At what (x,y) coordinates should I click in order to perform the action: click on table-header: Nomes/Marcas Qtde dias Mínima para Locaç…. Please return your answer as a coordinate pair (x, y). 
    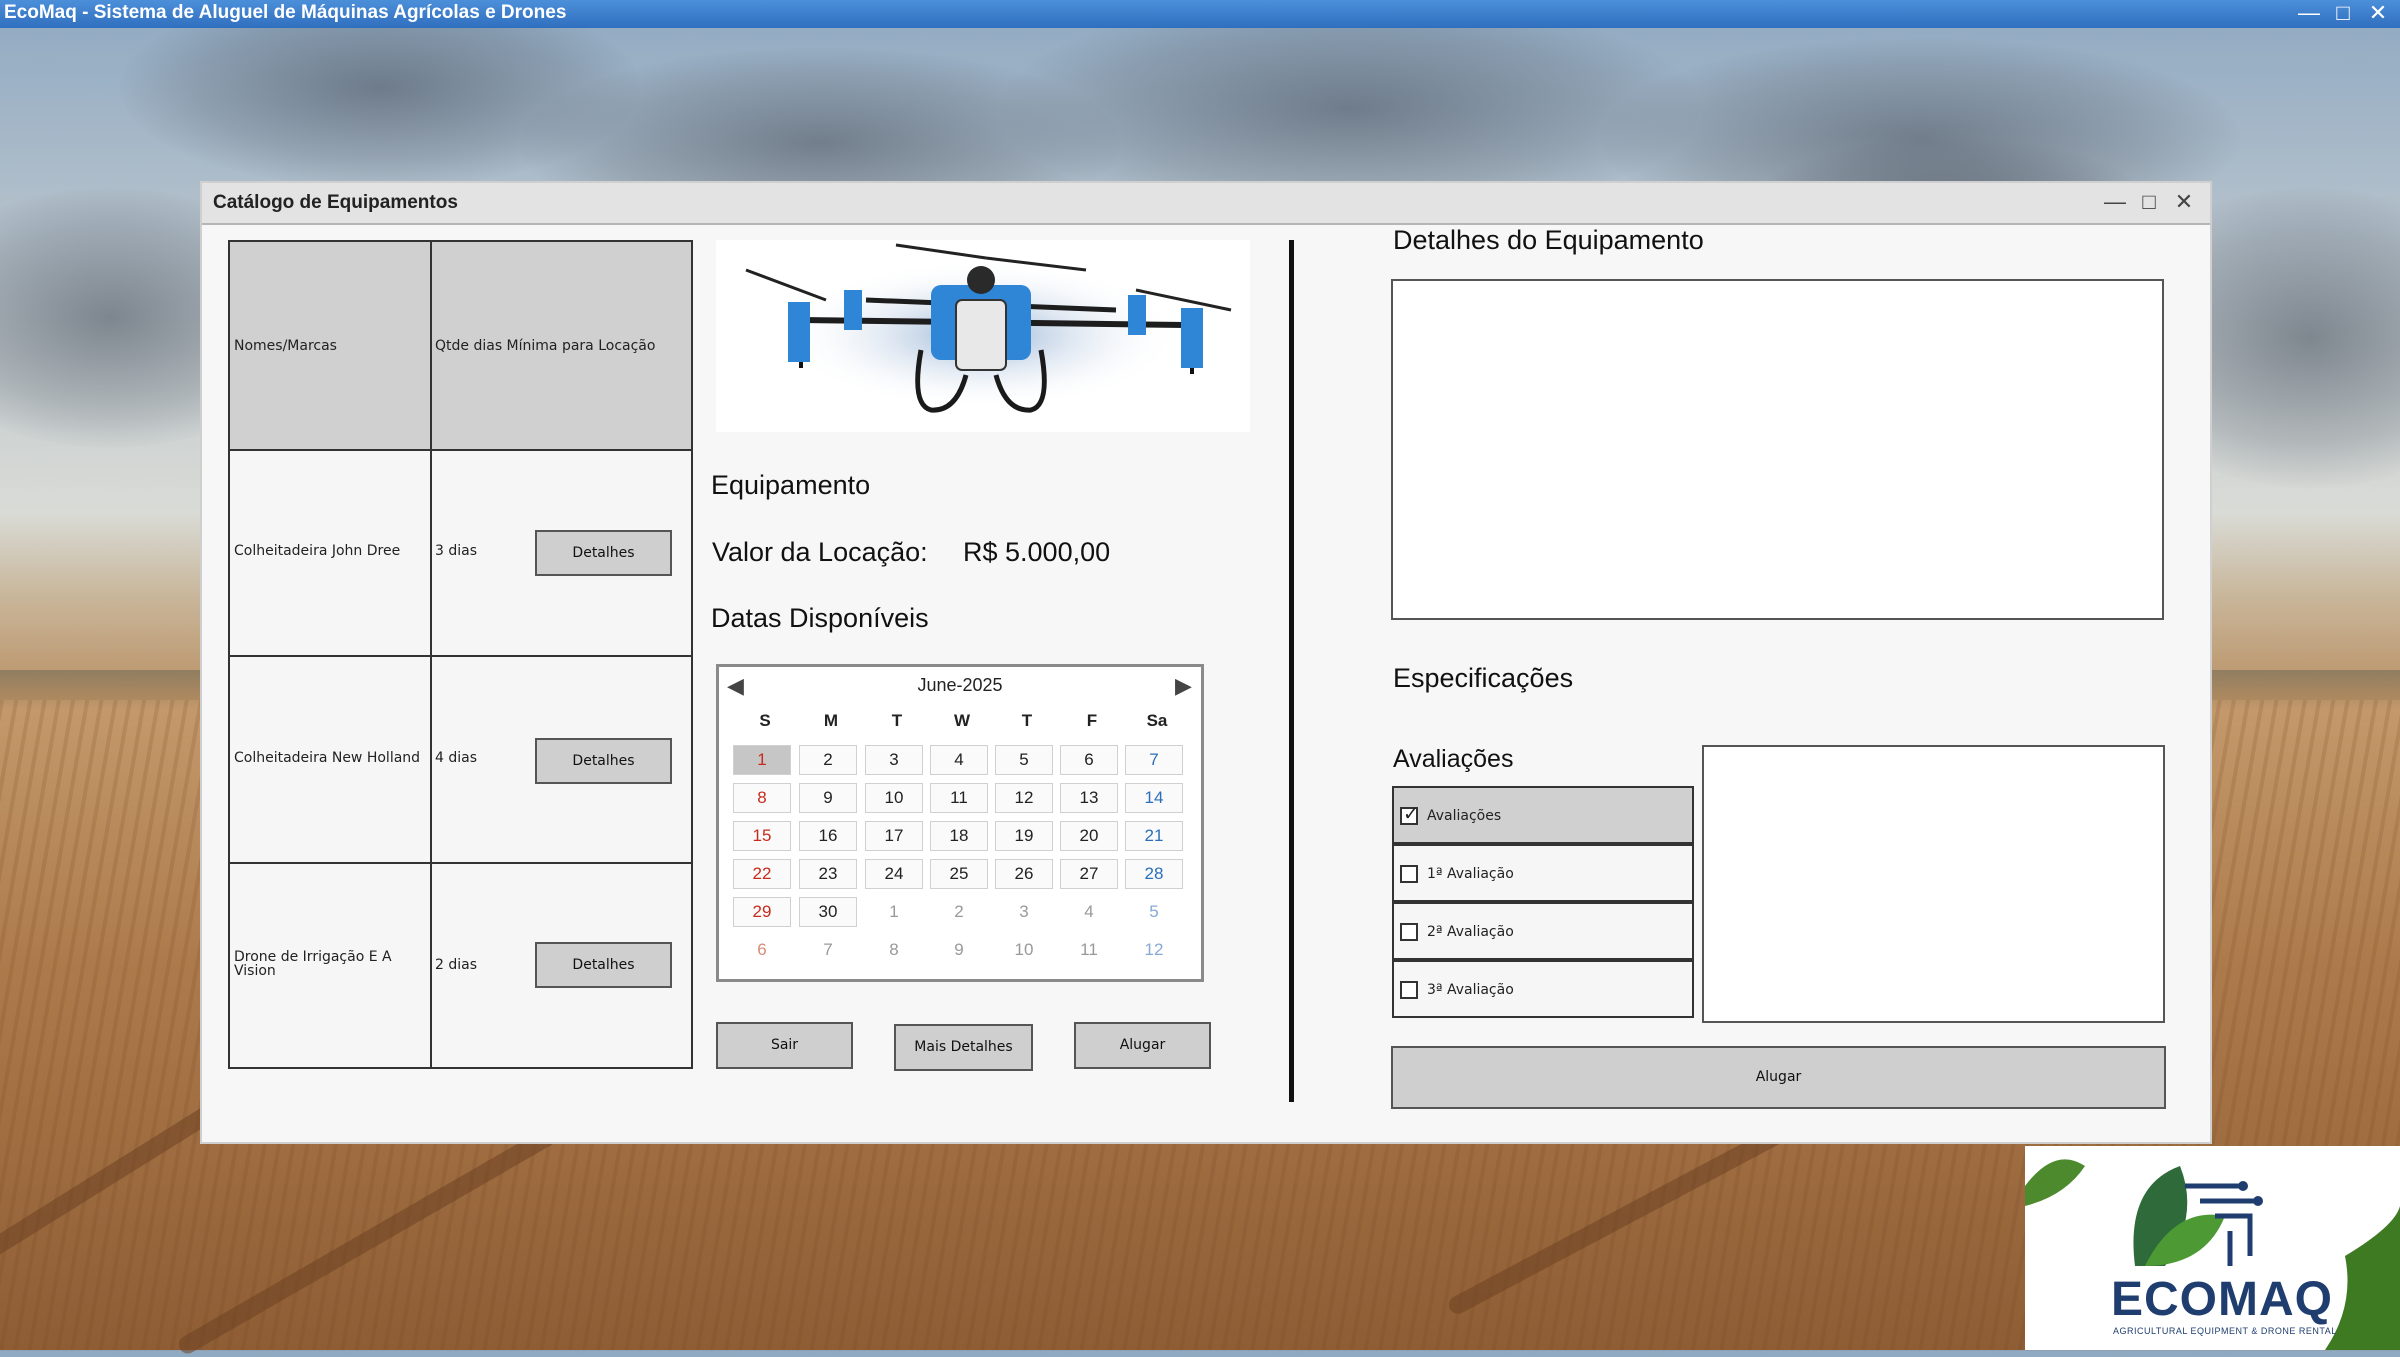
    Looking at the image, I should click on (460, 346).